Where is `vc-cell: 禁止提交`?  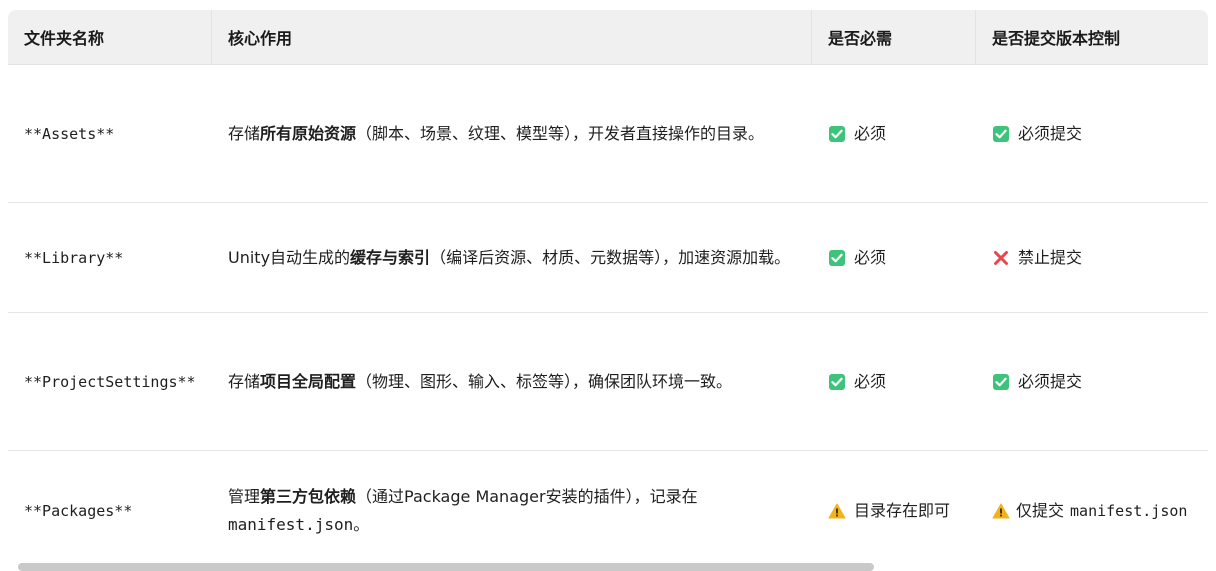
vc-cell: 禁止提交 is located at coordinates (1092, 257).